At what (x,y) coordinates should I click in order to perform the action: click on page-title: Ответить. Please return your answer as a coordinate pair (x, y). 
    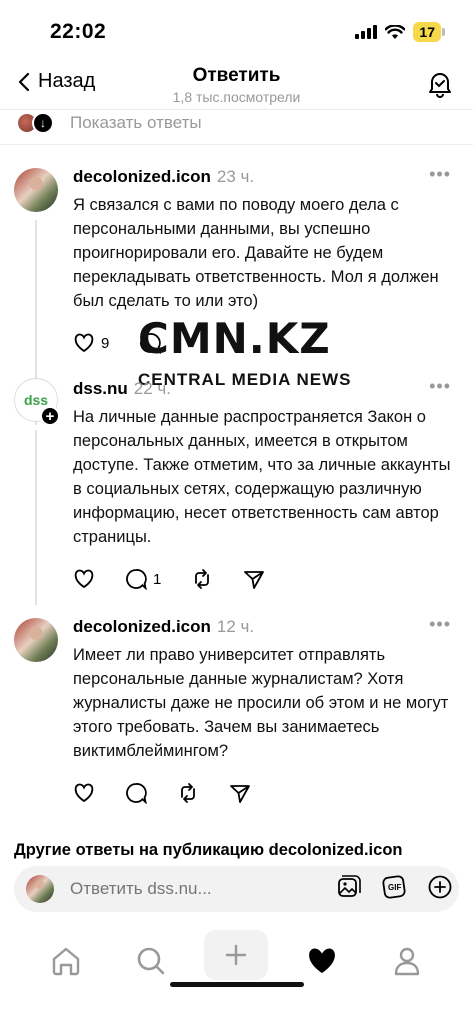
    Looking at the image, I should click on (236, 75).